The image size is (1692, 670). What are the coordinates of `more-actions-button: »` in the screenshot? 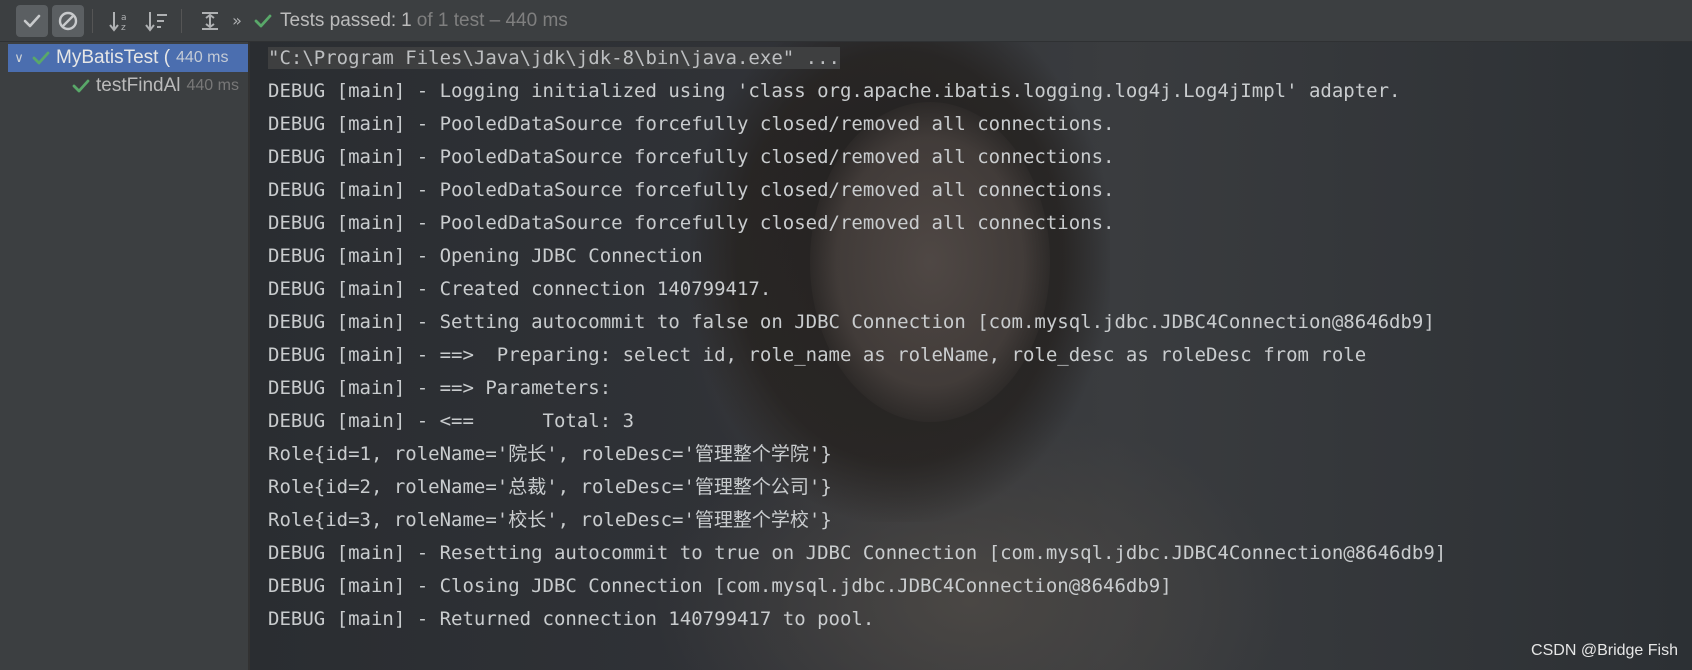 It's located at (237, 20).